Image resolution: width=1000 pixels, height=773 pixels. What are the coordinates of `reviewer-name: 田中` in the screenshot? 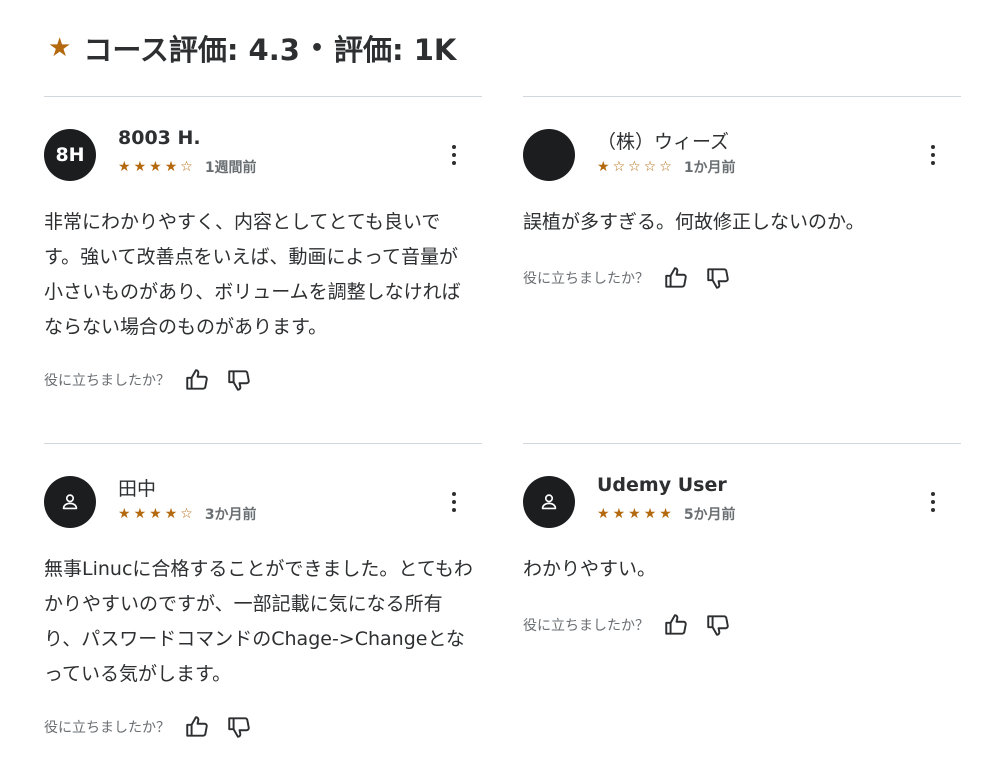 It's located at (137, 489).